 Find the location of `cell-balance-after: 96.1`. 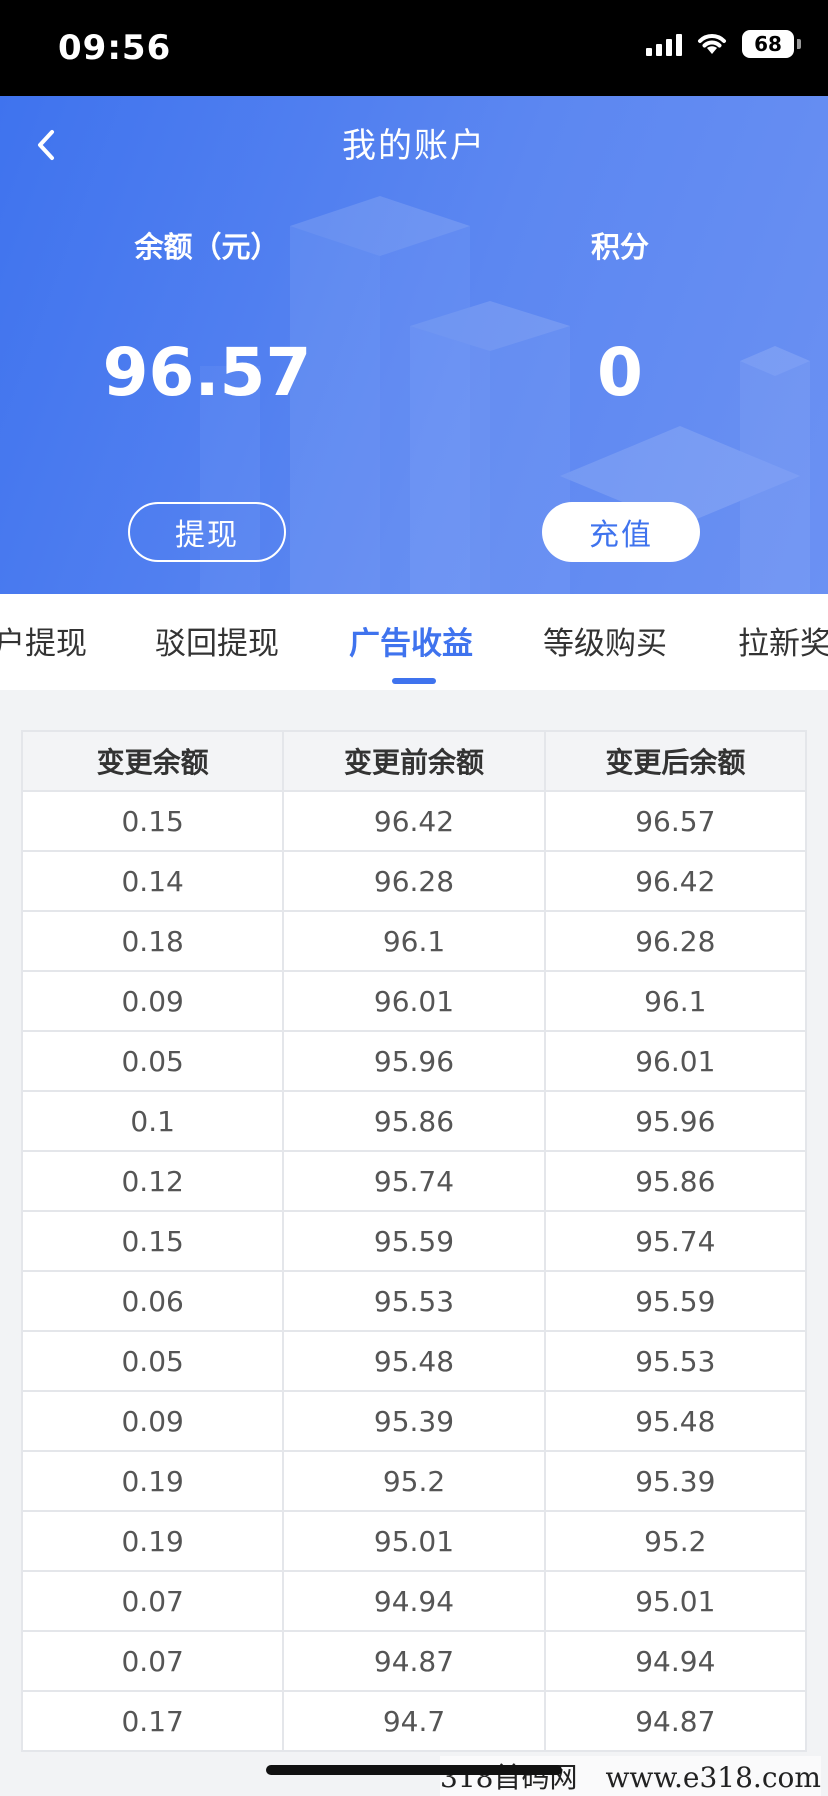

cell-balance-after: 96.1 is located at coordinates (675, 1001).